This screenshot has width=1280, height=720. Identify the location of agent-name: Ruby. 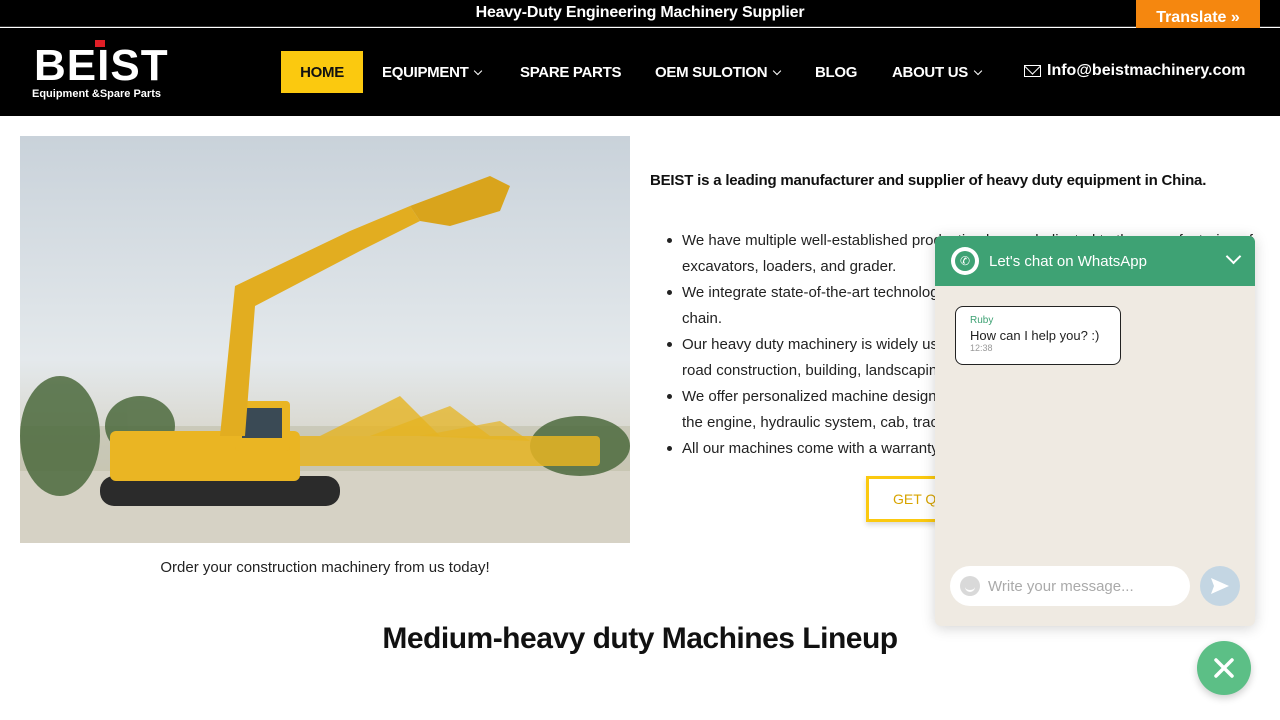
(982, 320).